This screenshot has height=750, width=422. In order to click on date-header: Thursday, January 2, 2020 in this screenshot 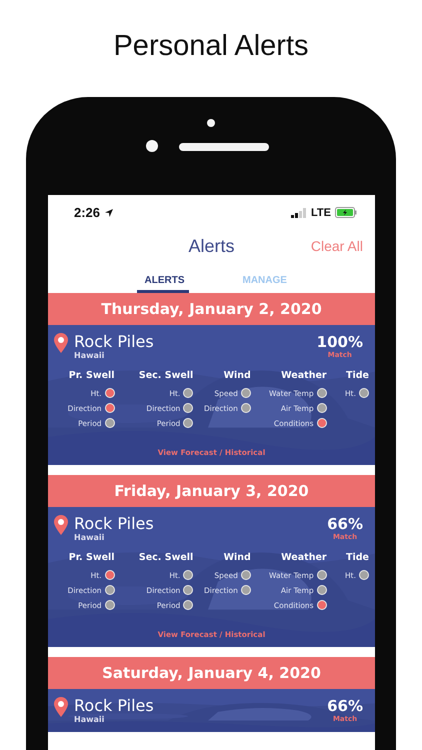, I will do `click(211, 309)`.